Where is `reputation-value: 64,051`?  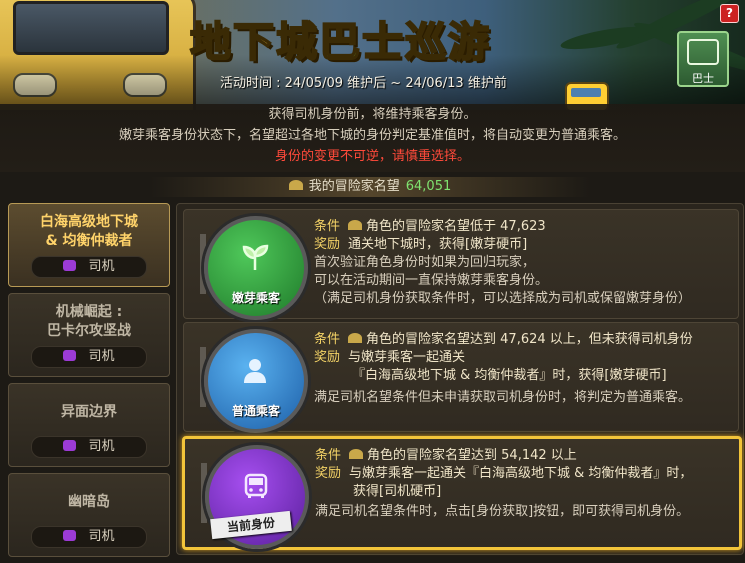 reputation-value: 64,051 is located at coordinates (428, 186).